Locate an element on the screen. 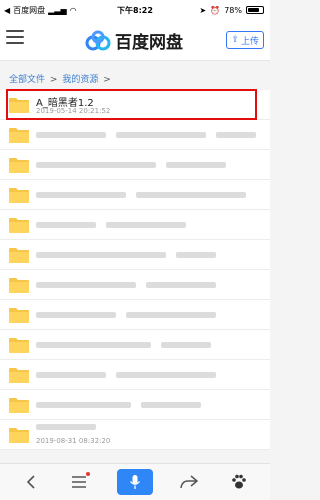 Image resolution: width=320 pixels, height=500 pixels. upload-icon: ⇪ is located at coordinates (235, 40).